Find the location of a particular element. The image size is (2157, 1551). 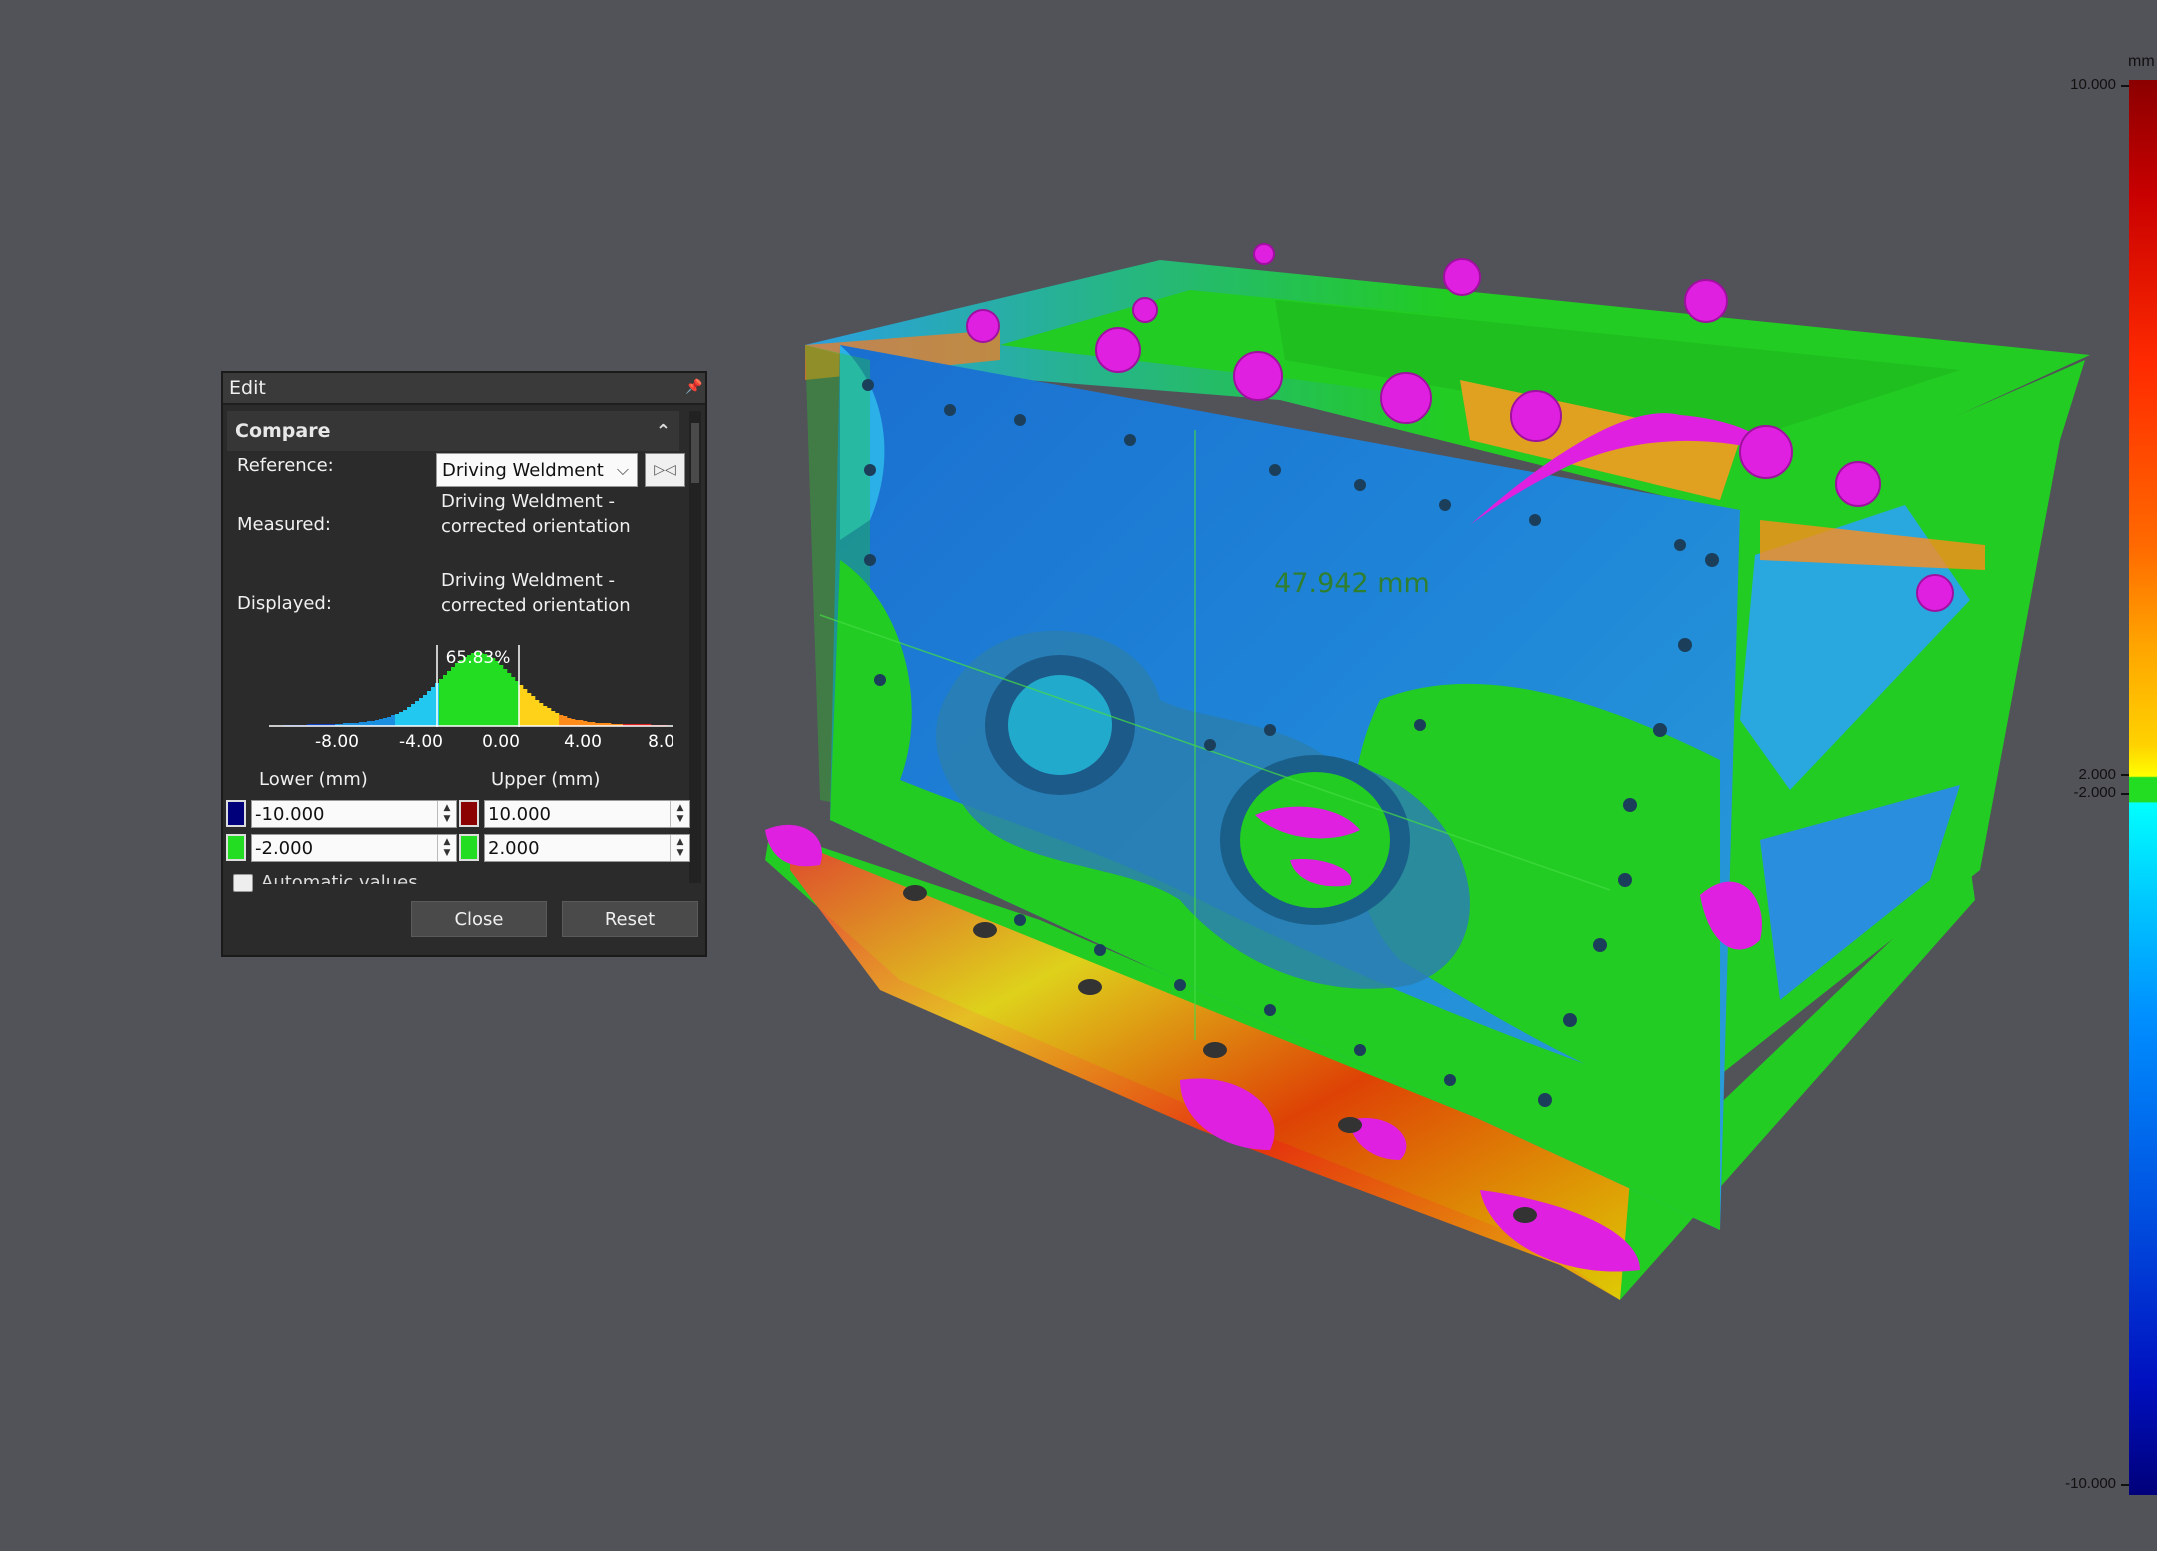

lower-outer-color-swatch is located at coordinates (236, 813).